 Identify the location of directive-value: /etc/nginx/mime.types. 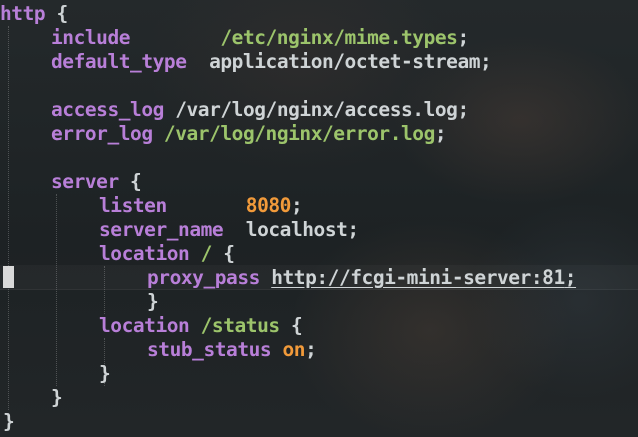
(339, 37).